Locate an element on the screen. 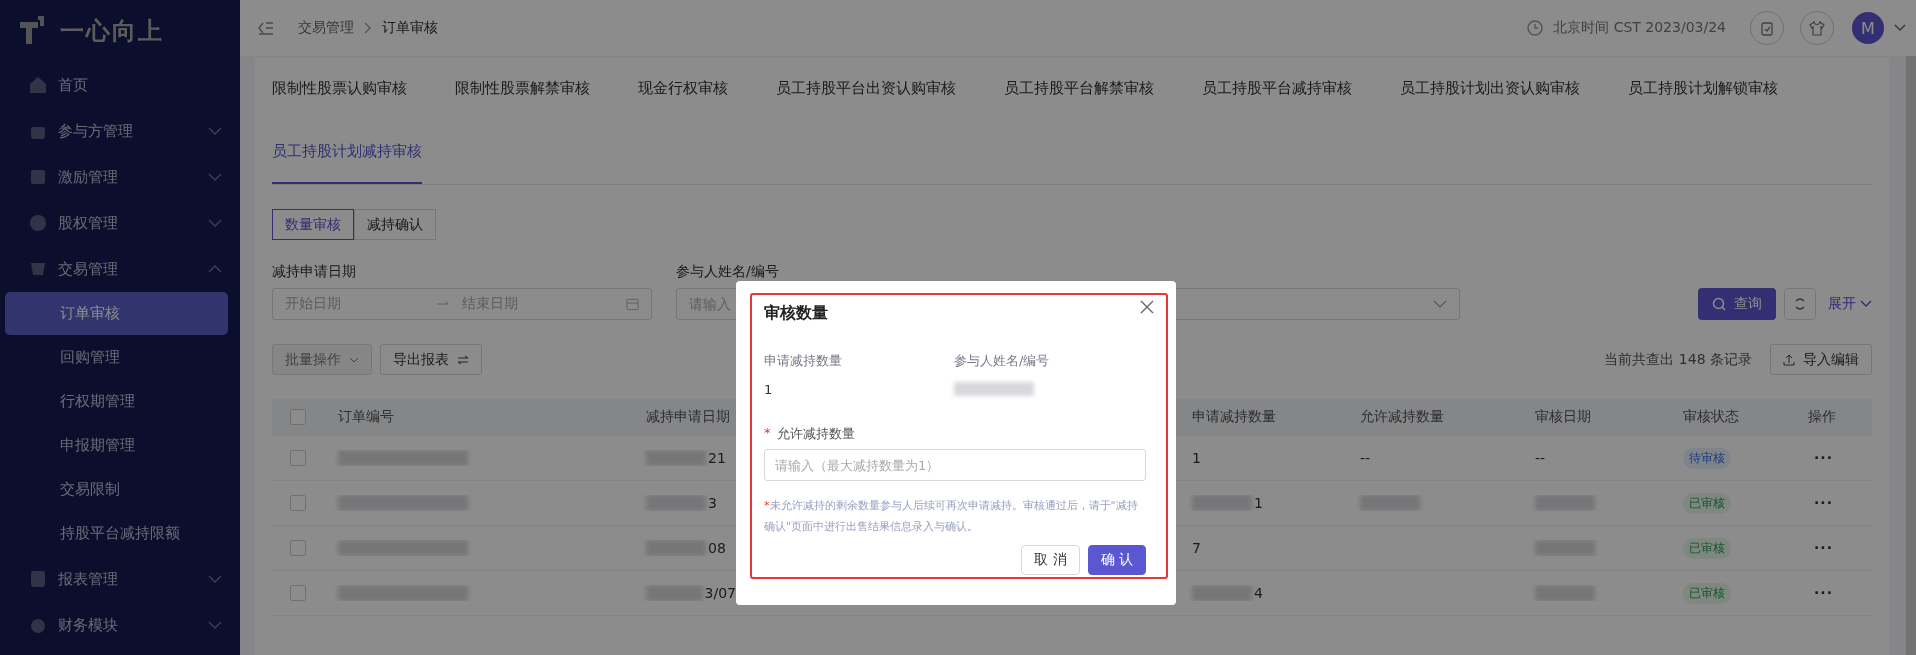 This screenshot has width=1916, height=655. record-count-text: 当前共查出 148 条记录 is located at coordinates (1678, 359).